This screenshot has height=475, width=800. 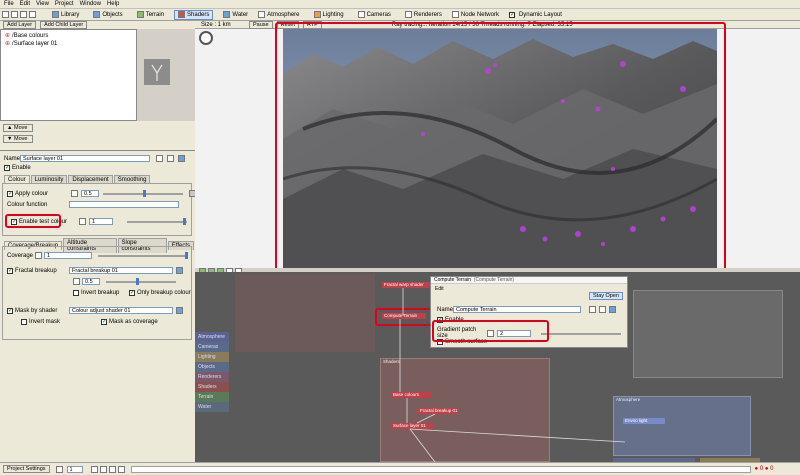 I want to click on test-colour-swatch-icon, so click(x=82, y=221).